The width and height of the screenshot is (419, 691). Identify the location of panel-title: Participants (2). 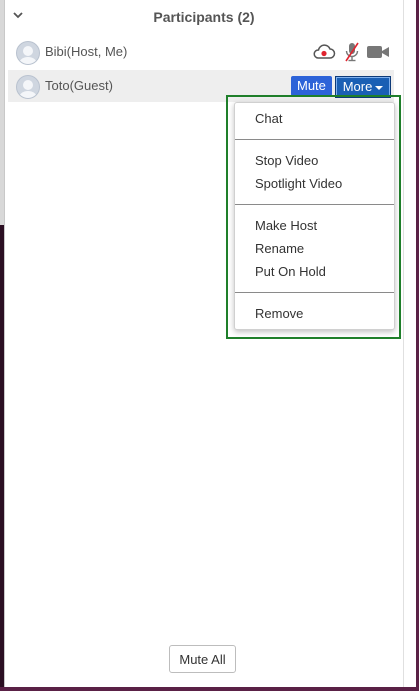
(204, 17).